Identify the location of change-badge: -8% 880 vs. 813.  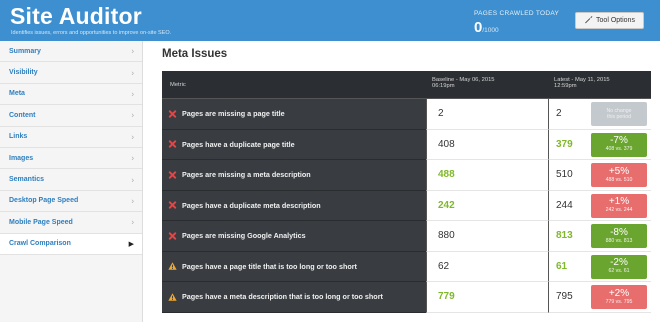
(619, 236).